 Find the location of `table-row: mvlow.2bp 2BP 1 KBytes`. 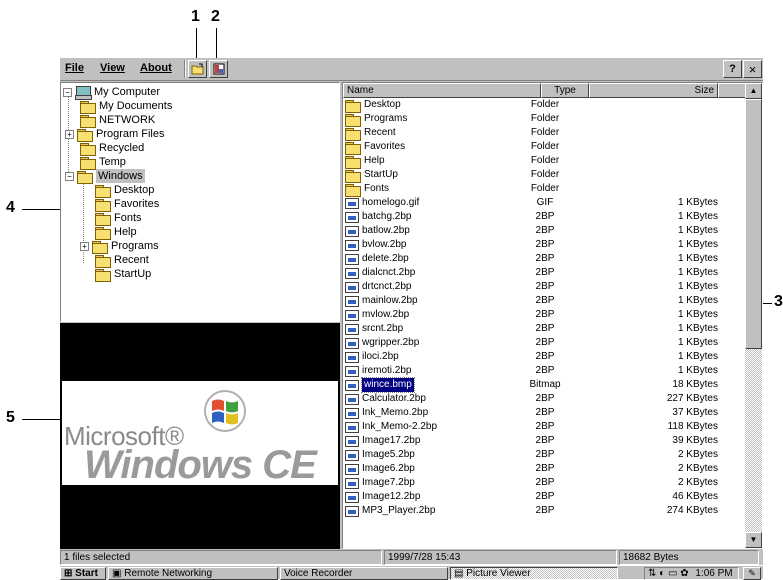

table-row: mvlow.2bp 2BP 1 KBytes is located at coordinates (544, 315).